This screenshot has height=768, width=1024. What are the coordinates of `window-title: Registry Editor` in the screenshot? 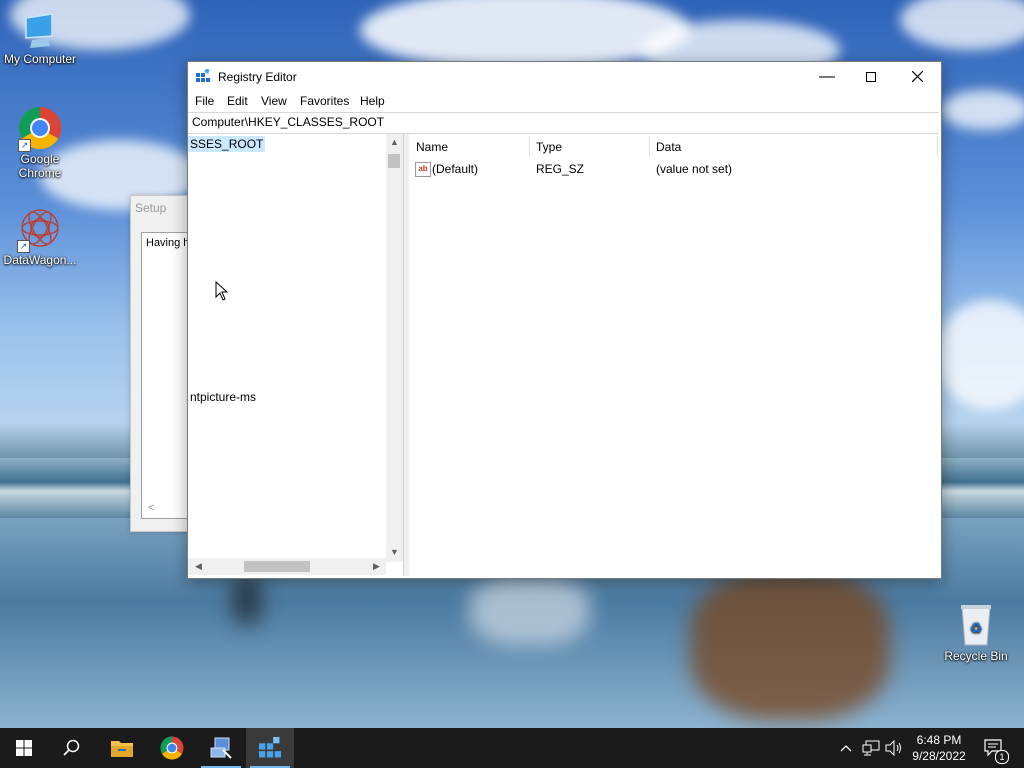 It's located at (257, 77).